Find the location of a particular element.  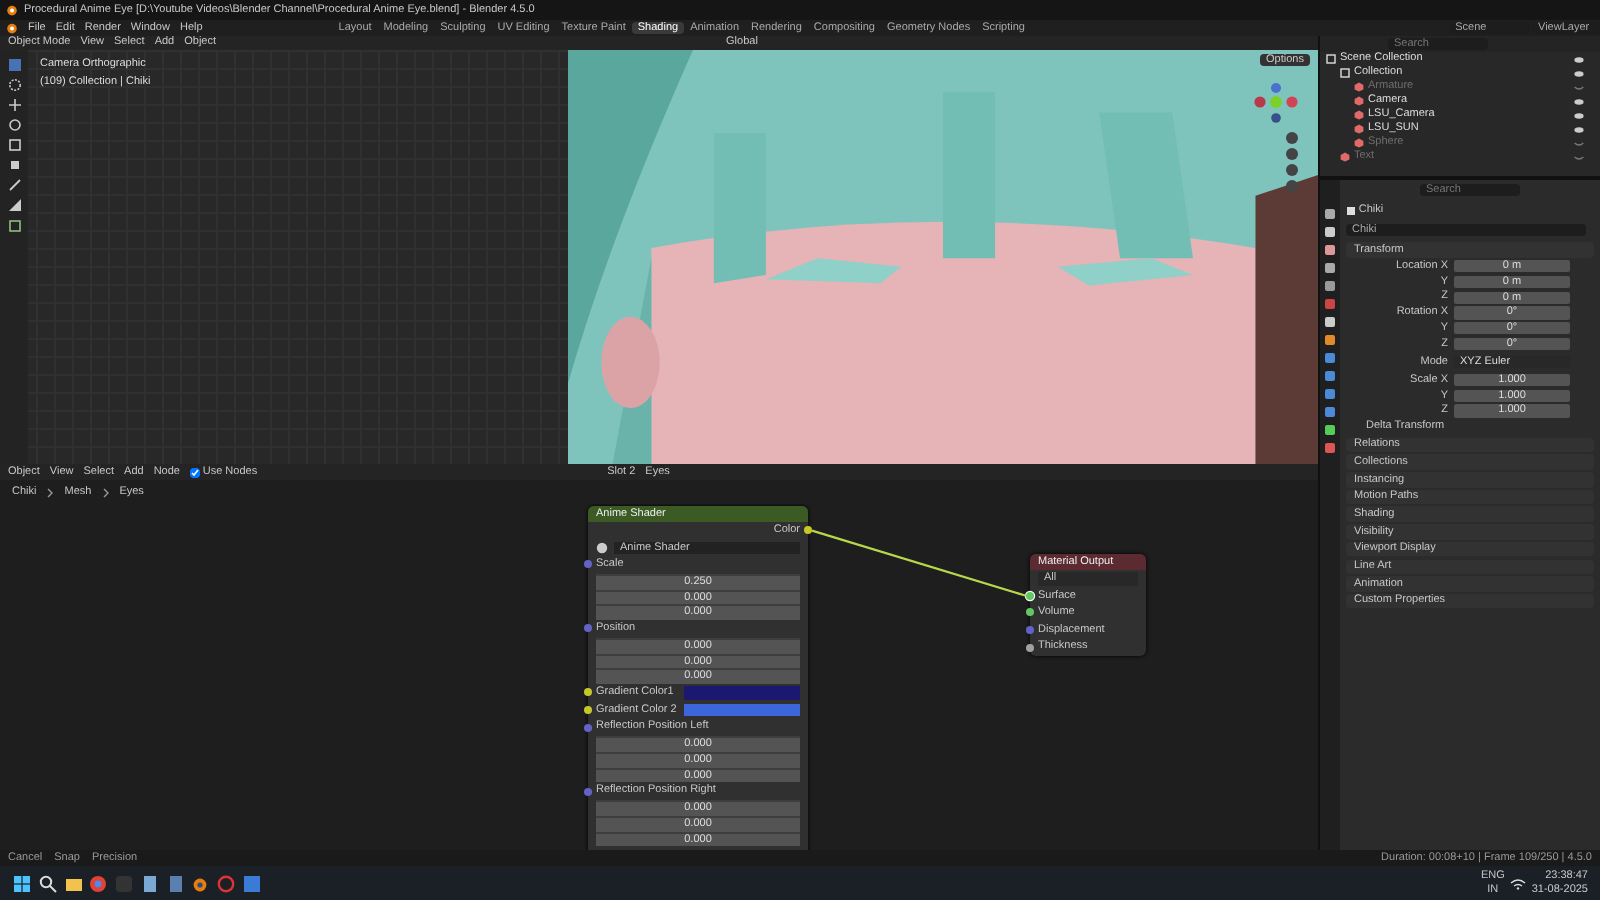

wifi-icon is located at coordinates (1518, 883).